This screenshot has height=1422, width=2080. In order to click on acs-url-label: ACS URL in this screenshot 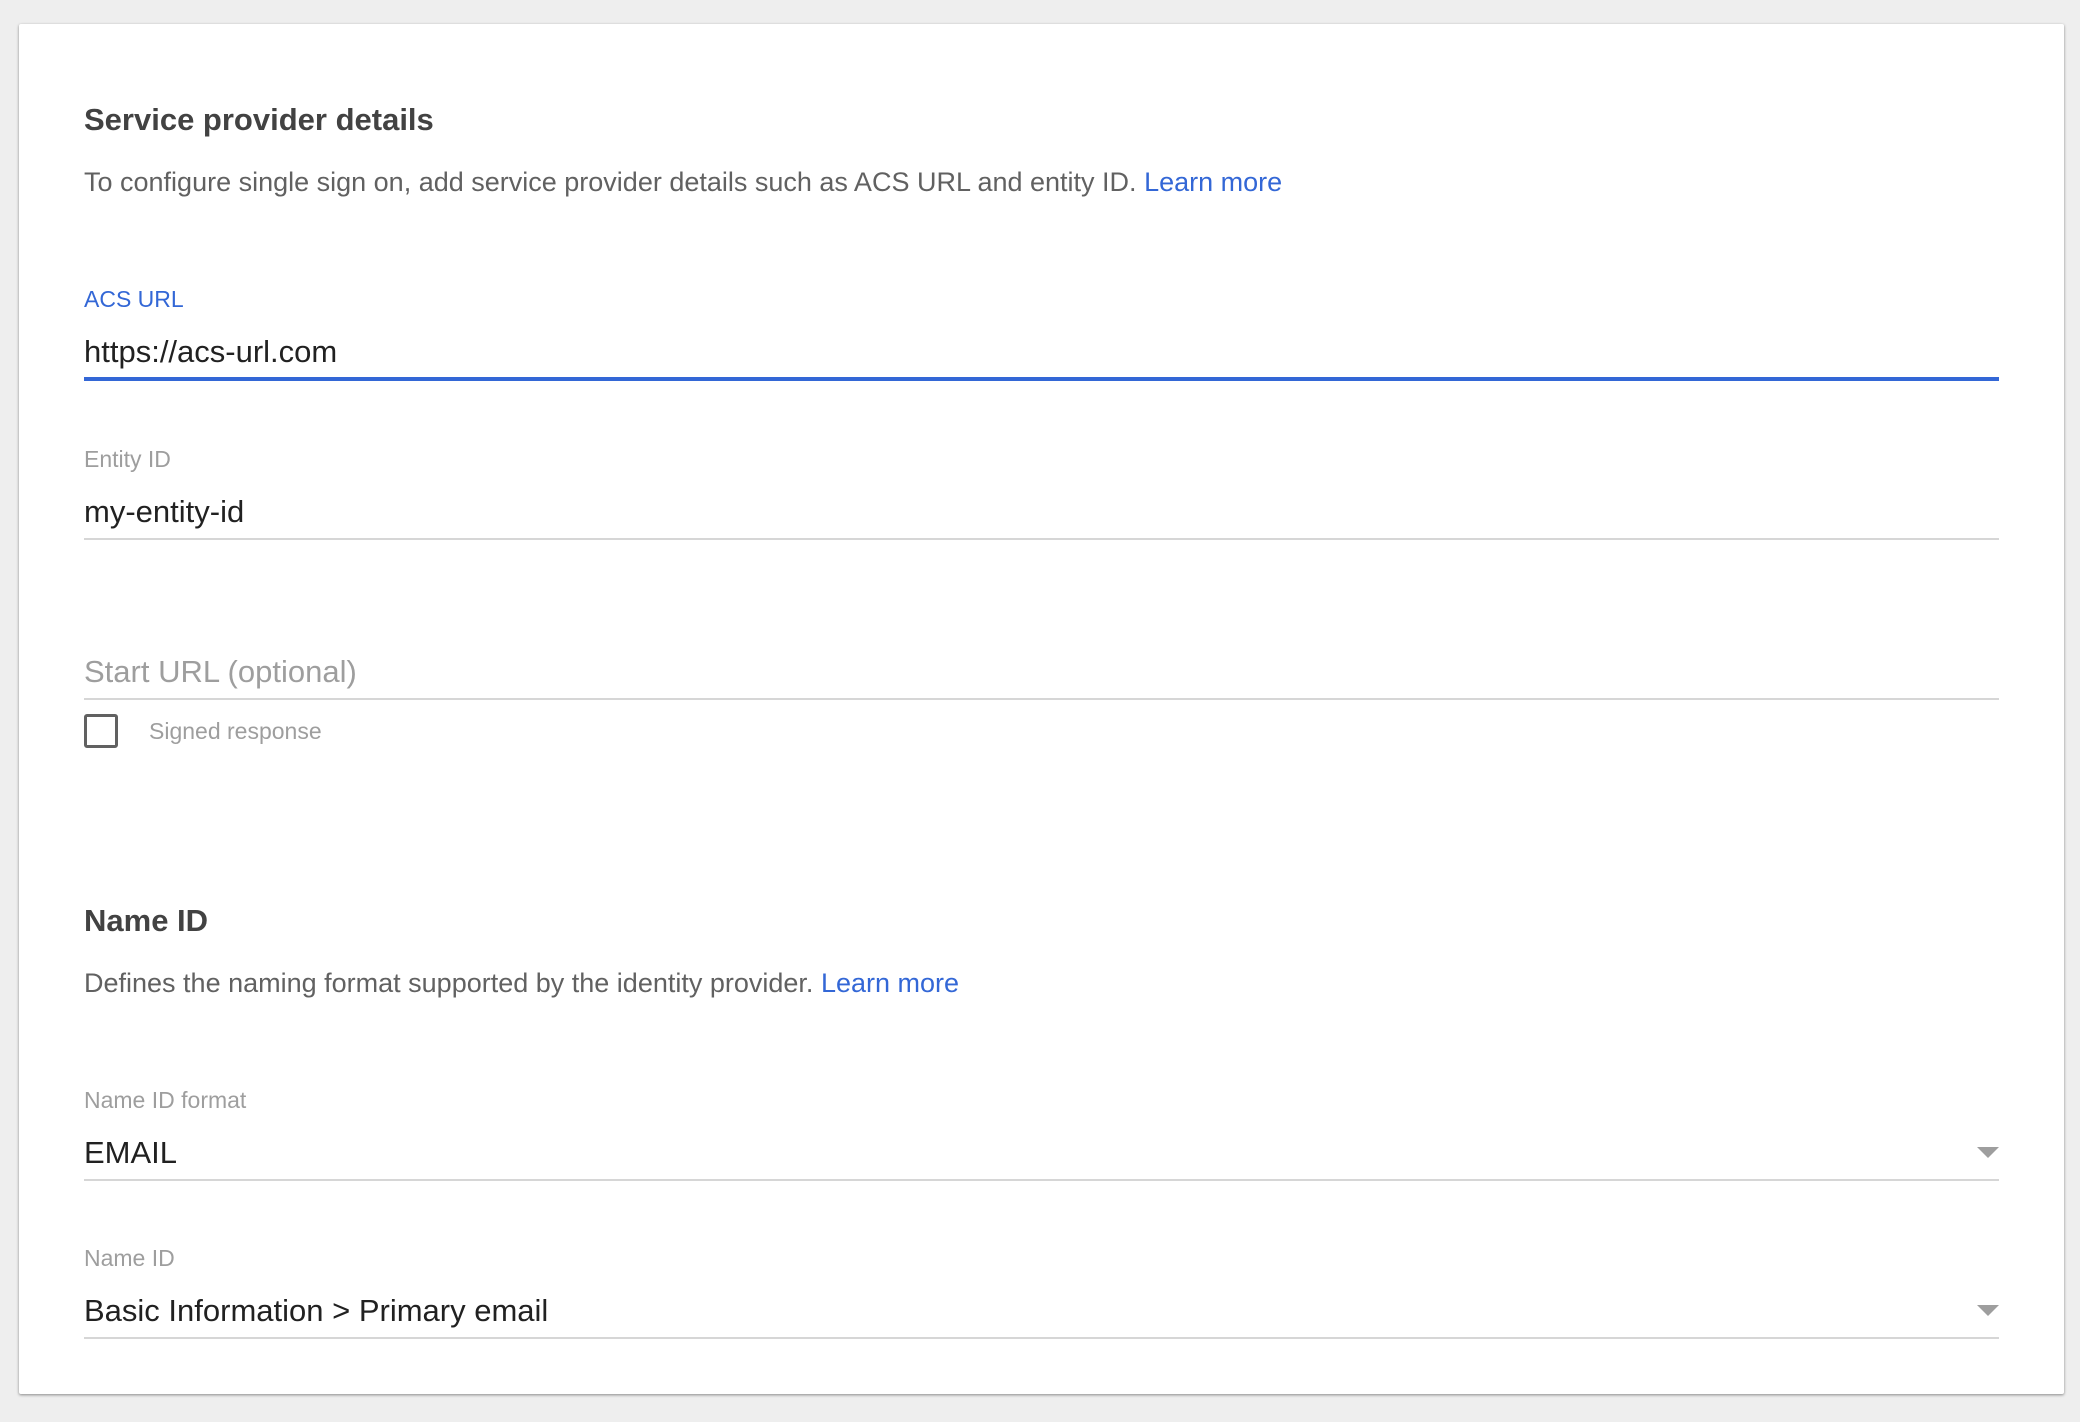, I will do `click(134, 299)`.